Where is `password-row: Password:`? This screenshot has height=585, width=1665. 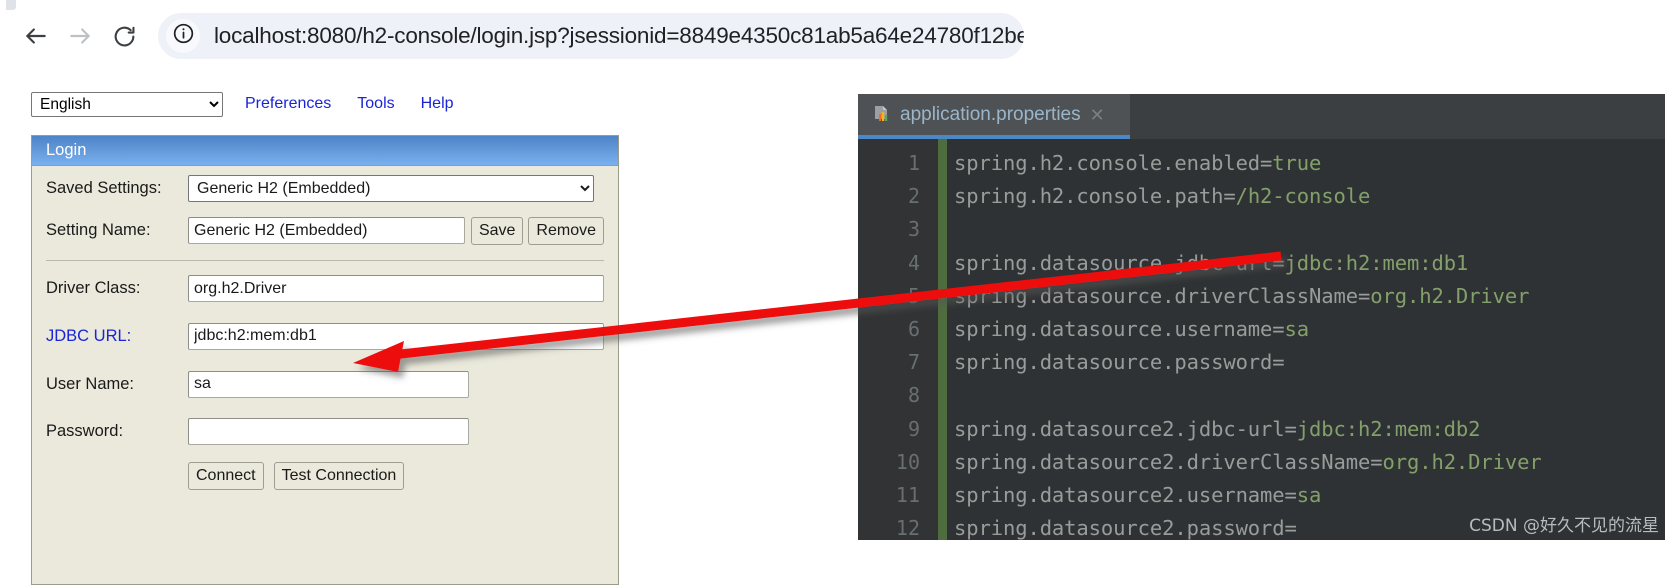 password-row: Password: is located at coordinates (325, 431).